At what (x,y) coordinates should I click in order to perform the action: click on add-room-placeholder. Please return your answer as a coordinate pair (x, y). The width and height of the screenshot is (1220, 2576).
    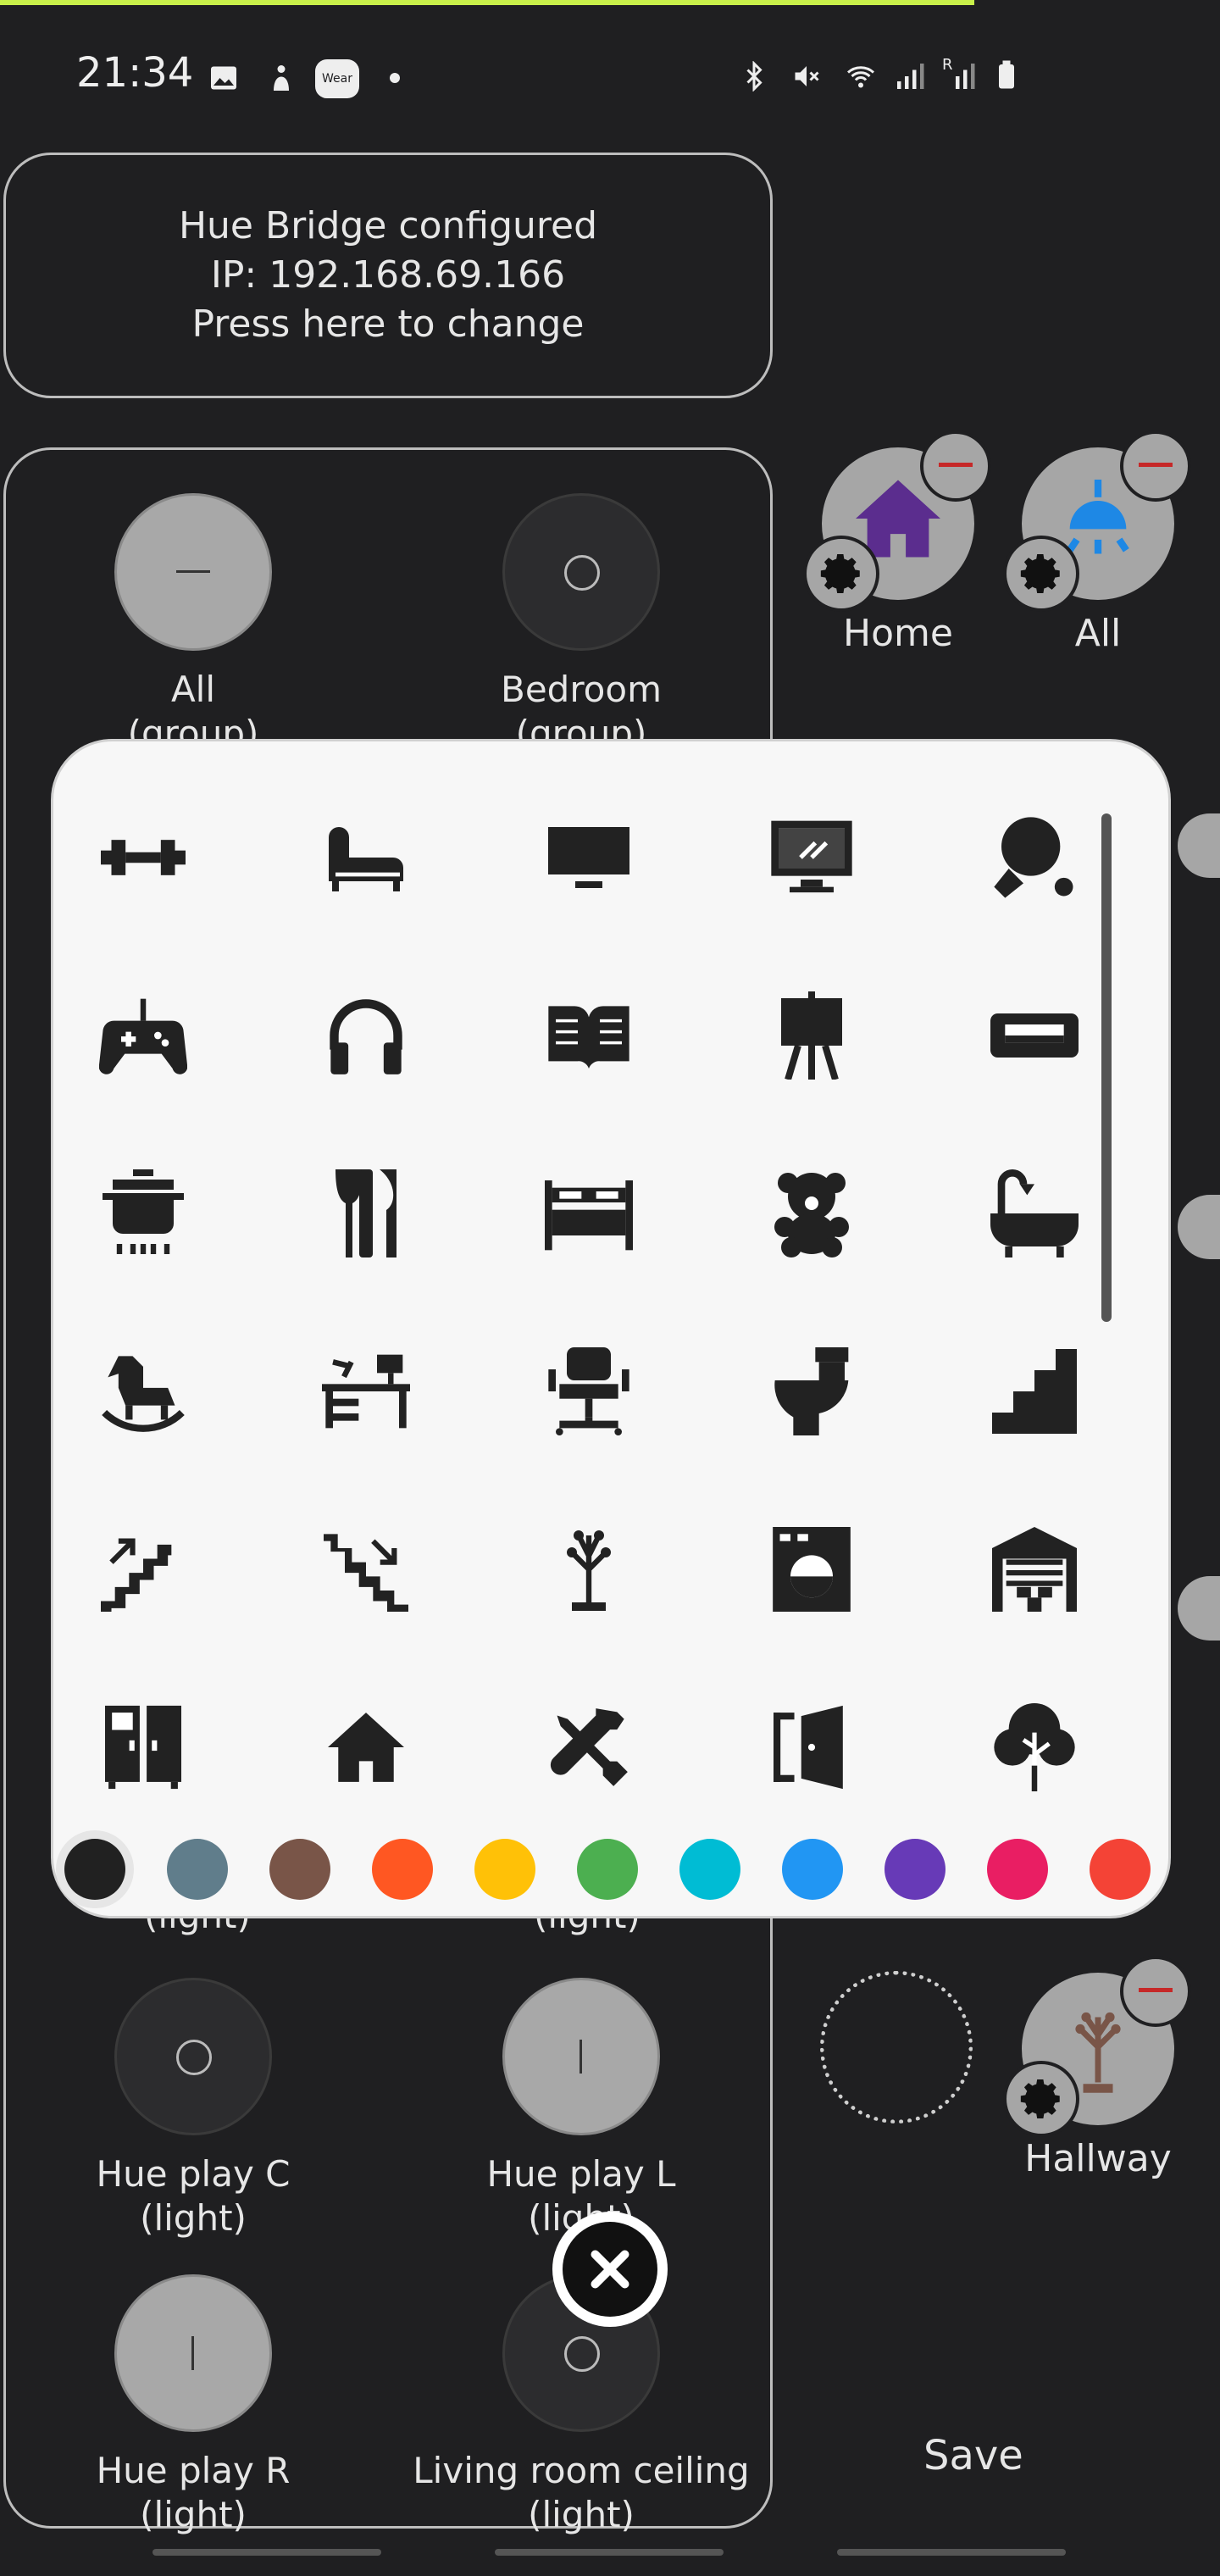
    Looking at the image, I should click on (896, 2047).